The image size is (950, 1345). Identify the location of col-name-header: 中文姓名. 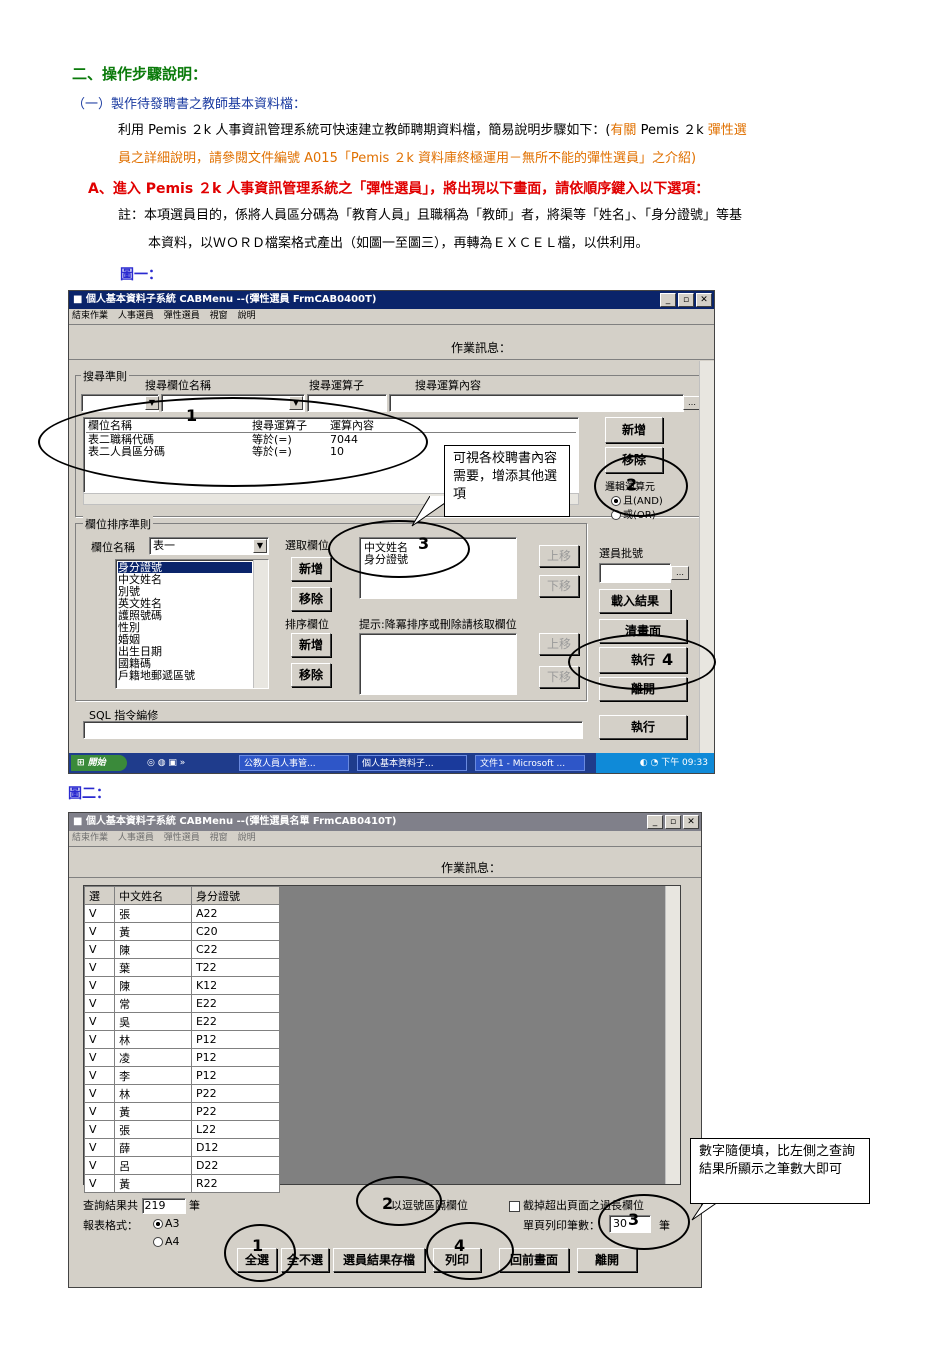
(153, 895).